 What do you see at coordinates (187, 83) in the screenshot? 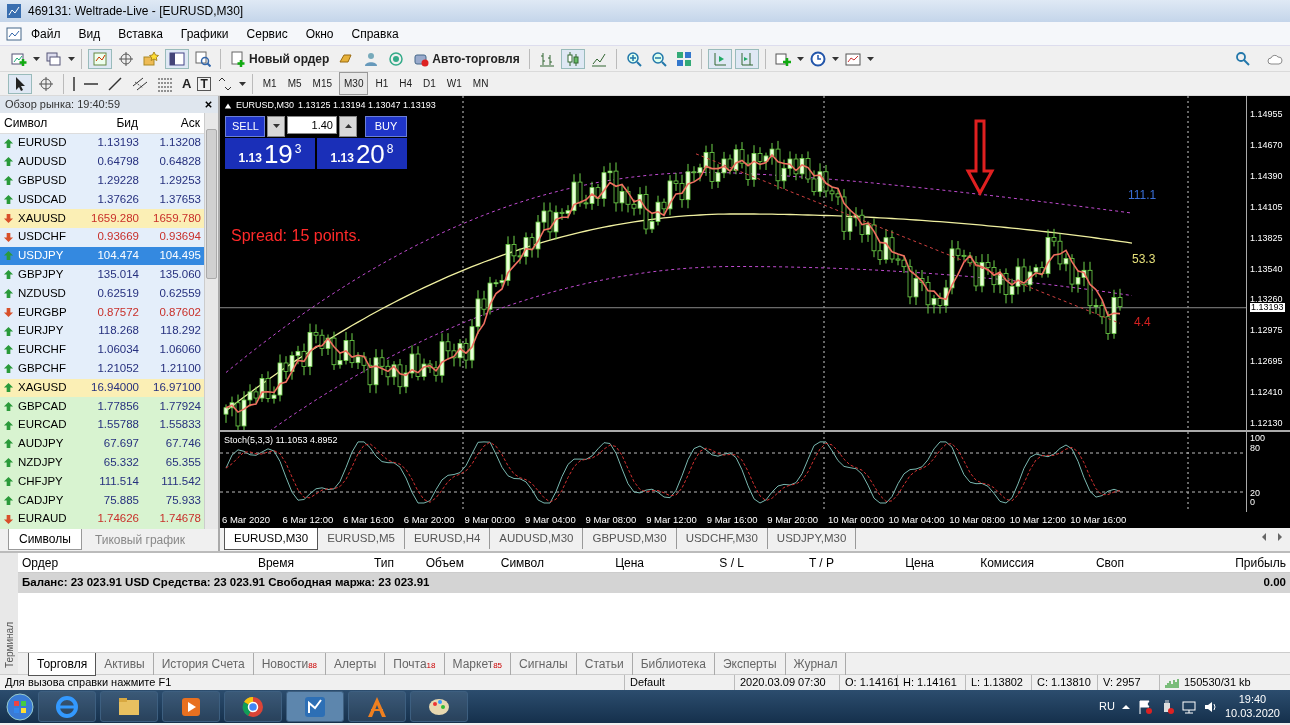
I see `text-tool-button: A` at bounding box center [187, 83].